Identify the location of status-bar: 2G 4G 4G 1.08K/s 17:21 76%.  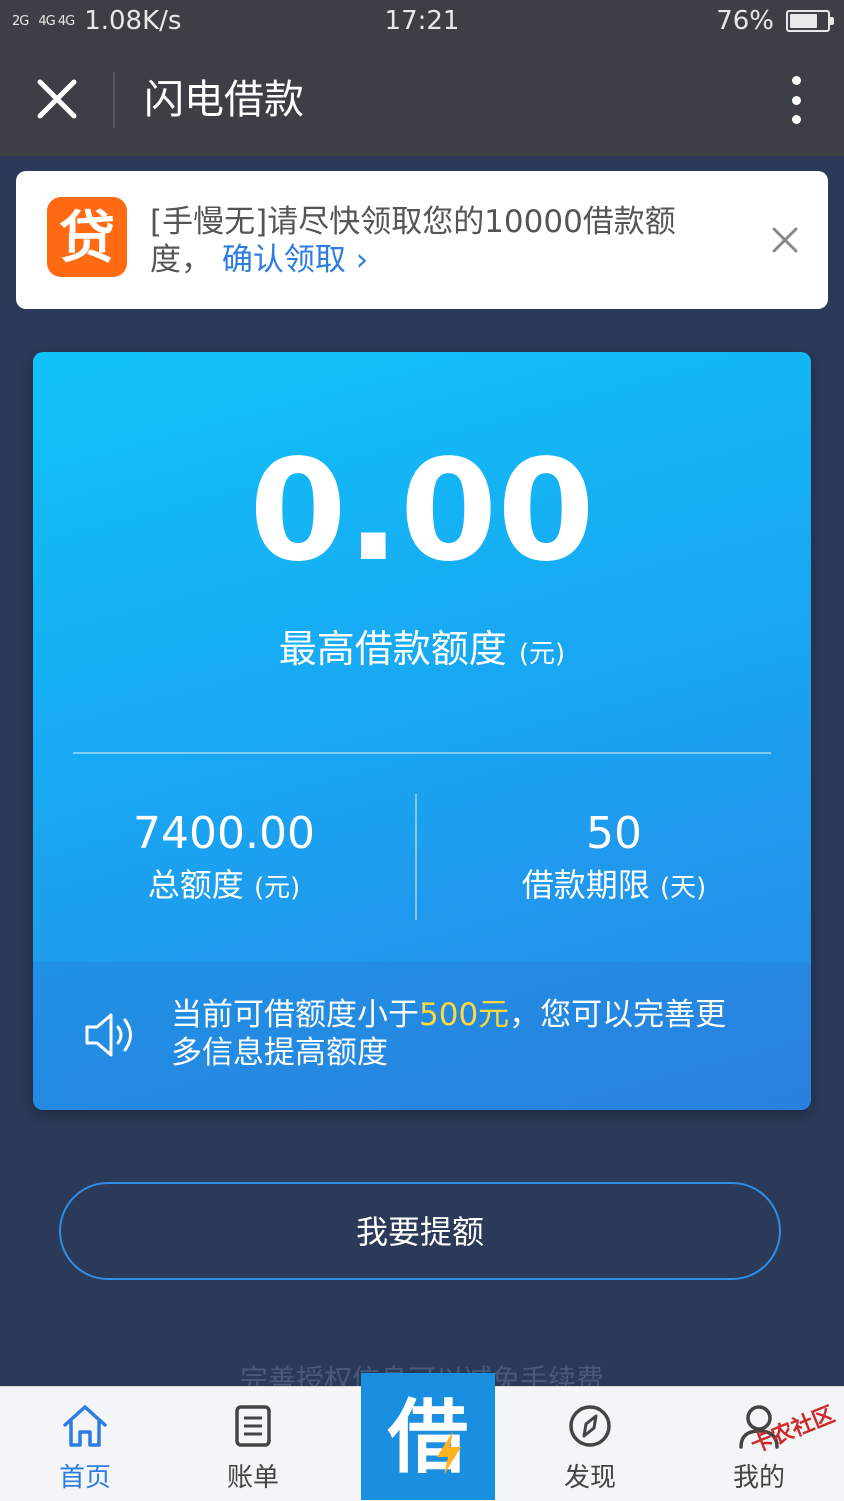
(422, 22).